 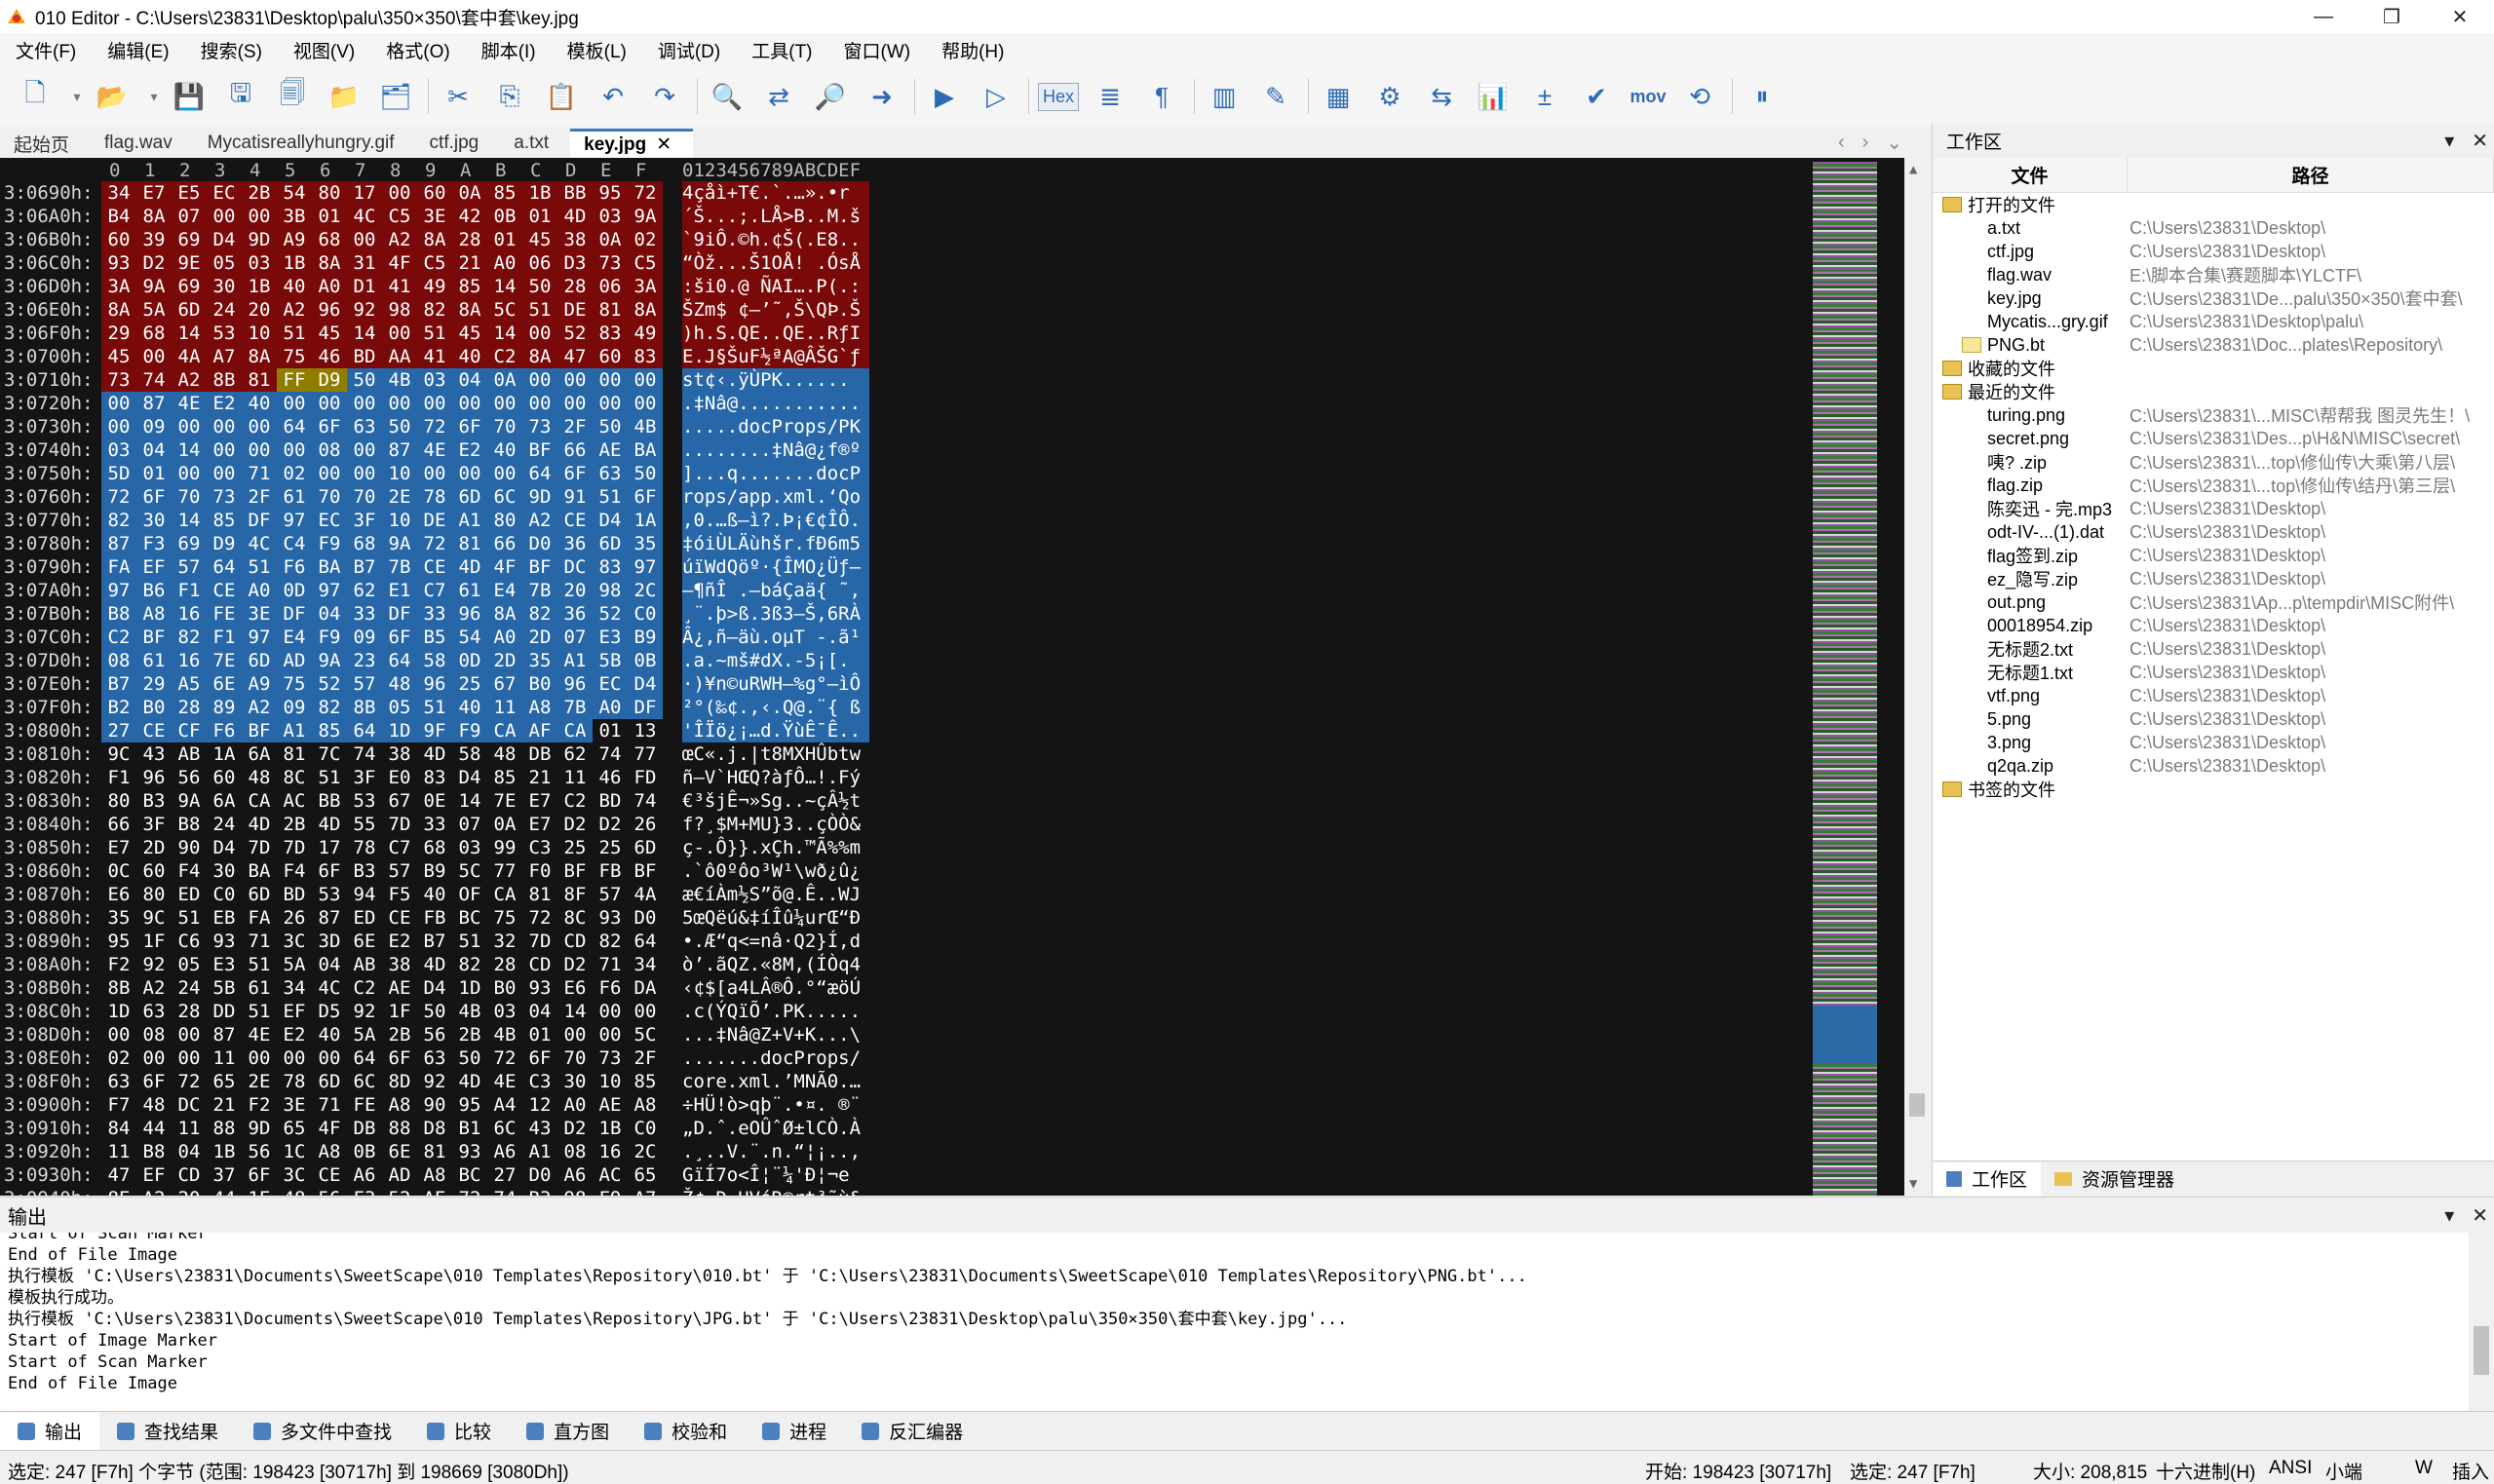 What do you see at coordinates (294, 193) in the screenshot?
I see `hex-byte: 54` at bounding box center [294, 193].